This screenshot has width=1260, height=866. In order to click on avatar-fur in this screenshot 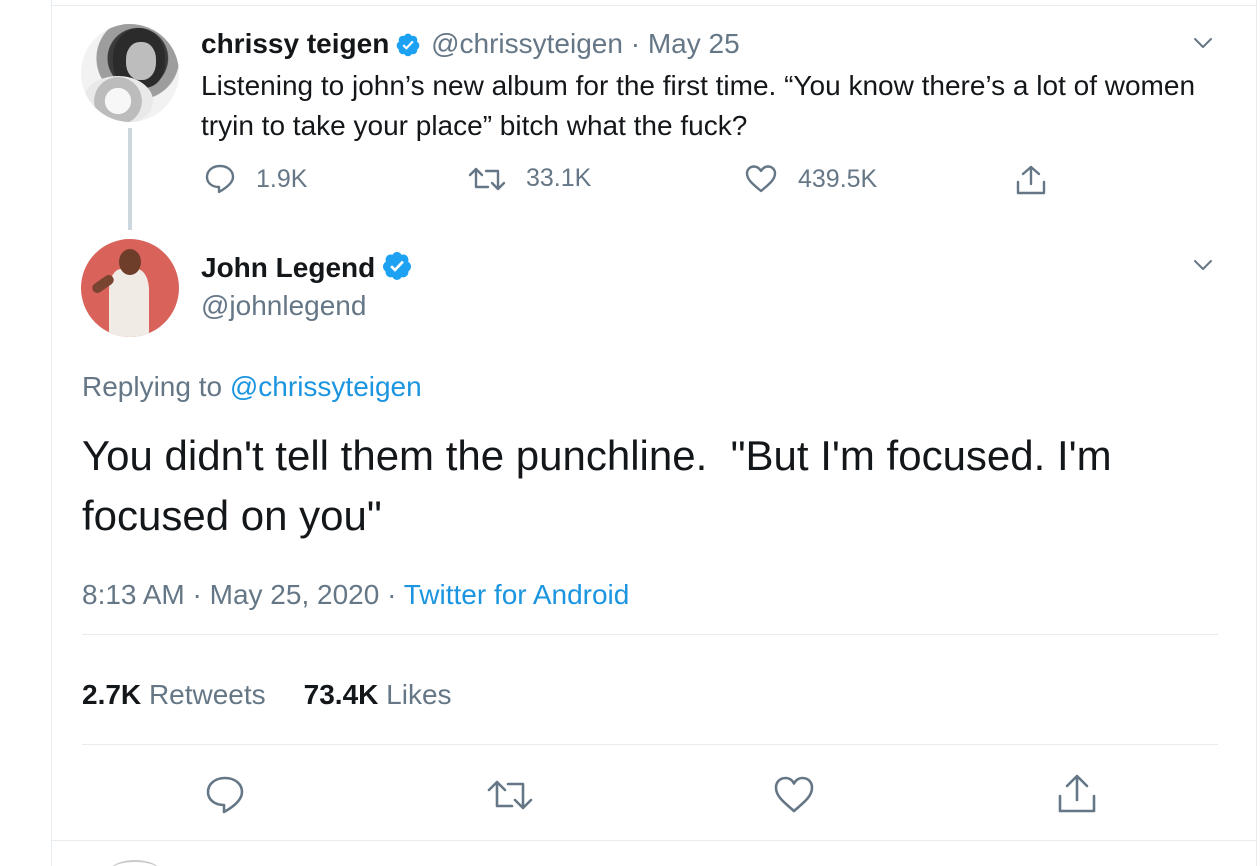, I will do `click(118, 99)`.